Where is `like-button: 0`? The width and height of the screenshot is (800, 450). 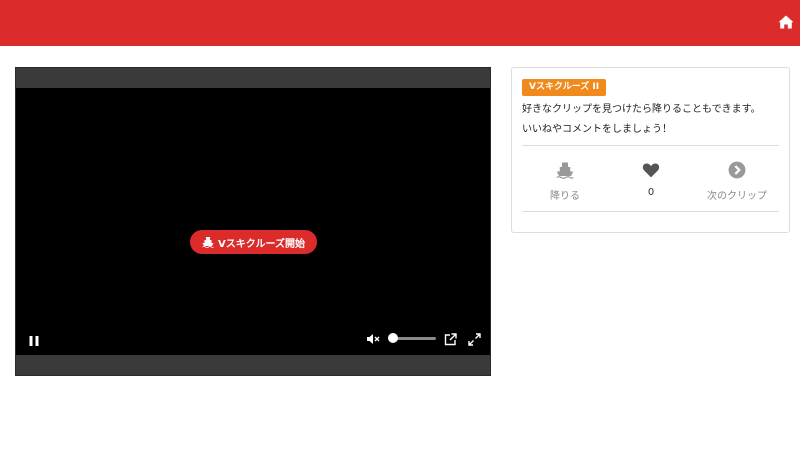 like-button: 0 is located at coordinates (651, 179).